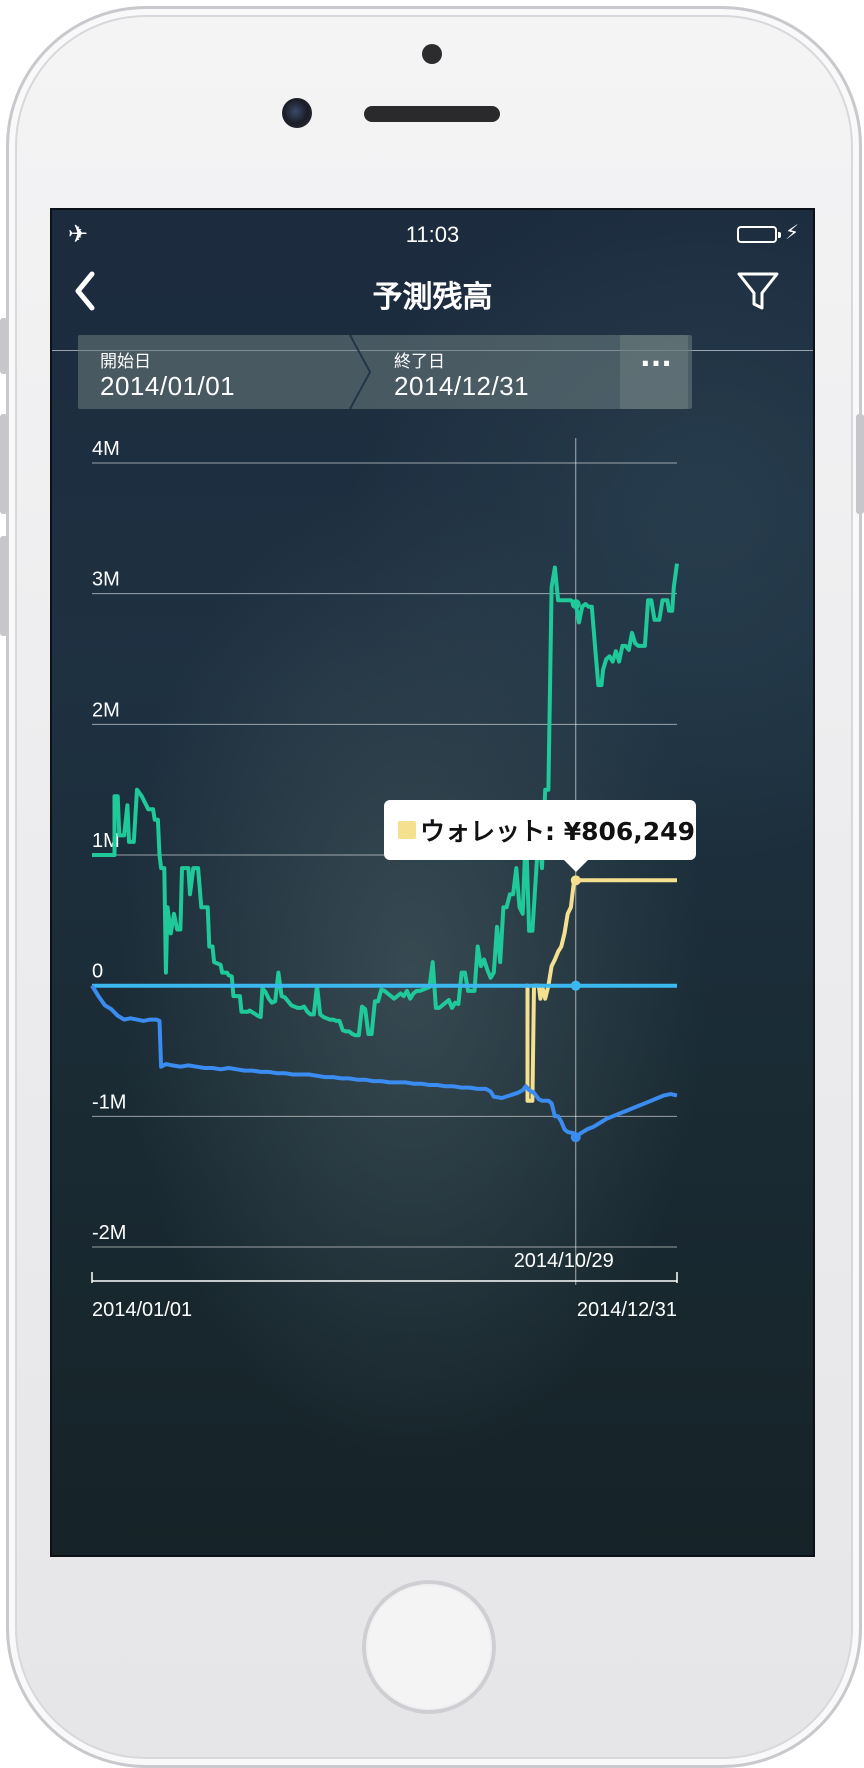 The width and height of the screenshot is (864, 1768). I want to click on home-button, so click(429, 1647).